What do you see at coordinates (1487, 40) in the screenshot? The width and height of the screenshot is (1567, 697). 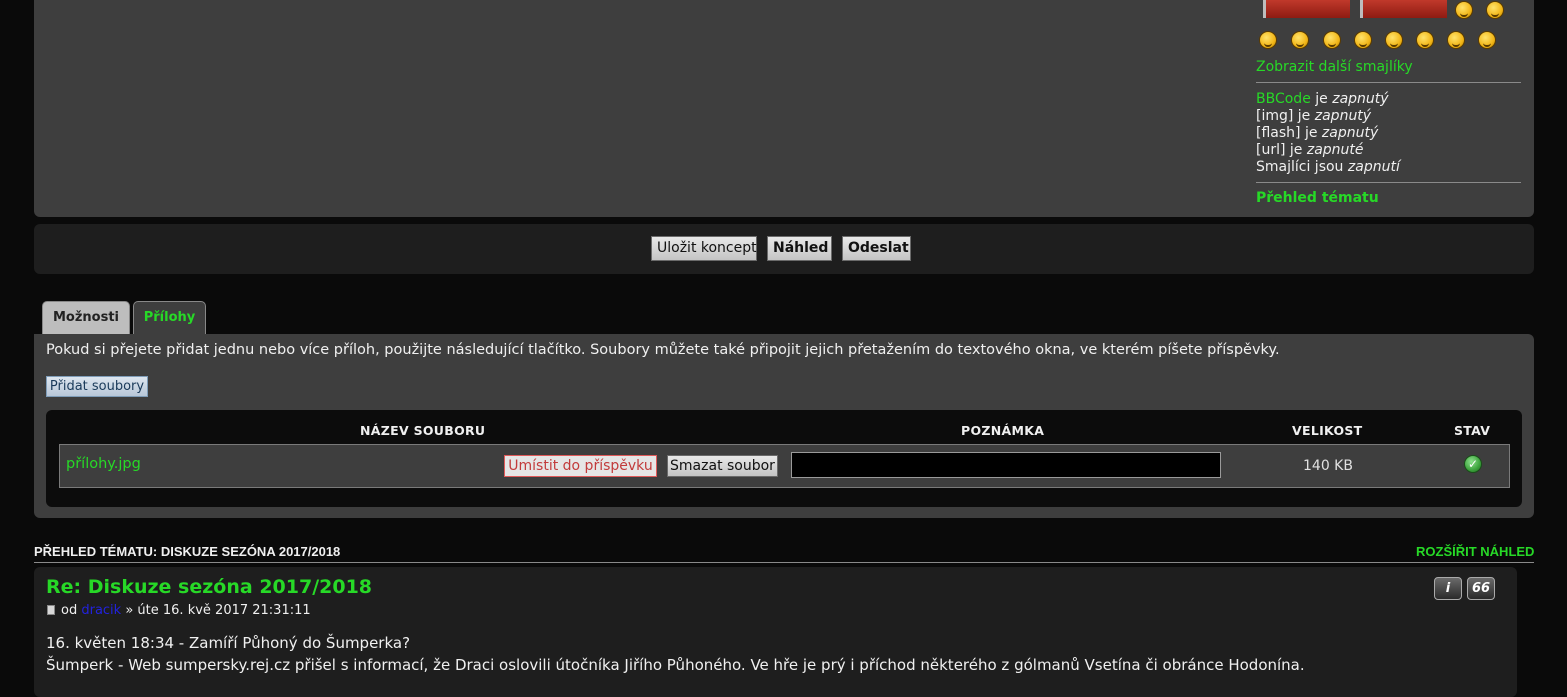 I see `neutral-smiley-icon` at bounding box center [1487, 40].